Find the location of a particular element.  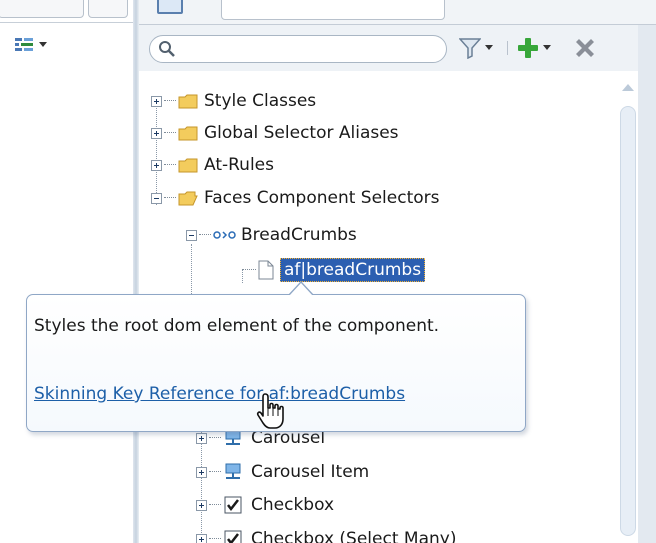

selector-icon is located at coordinates (224, 235).